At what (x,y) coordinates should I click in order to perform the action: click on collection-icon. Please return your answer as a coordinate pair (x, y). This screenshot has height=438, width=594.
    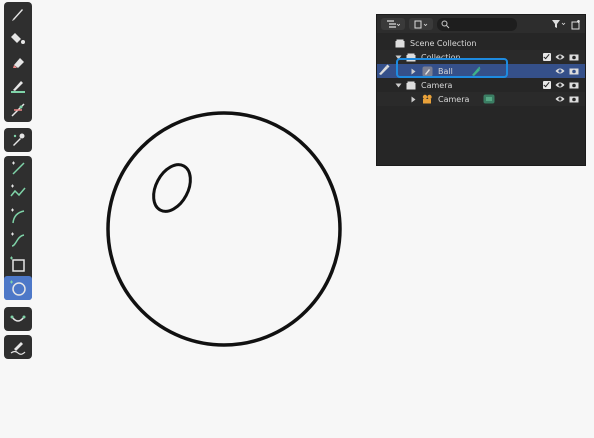
    Looking at the image, I should click on (411, 85).